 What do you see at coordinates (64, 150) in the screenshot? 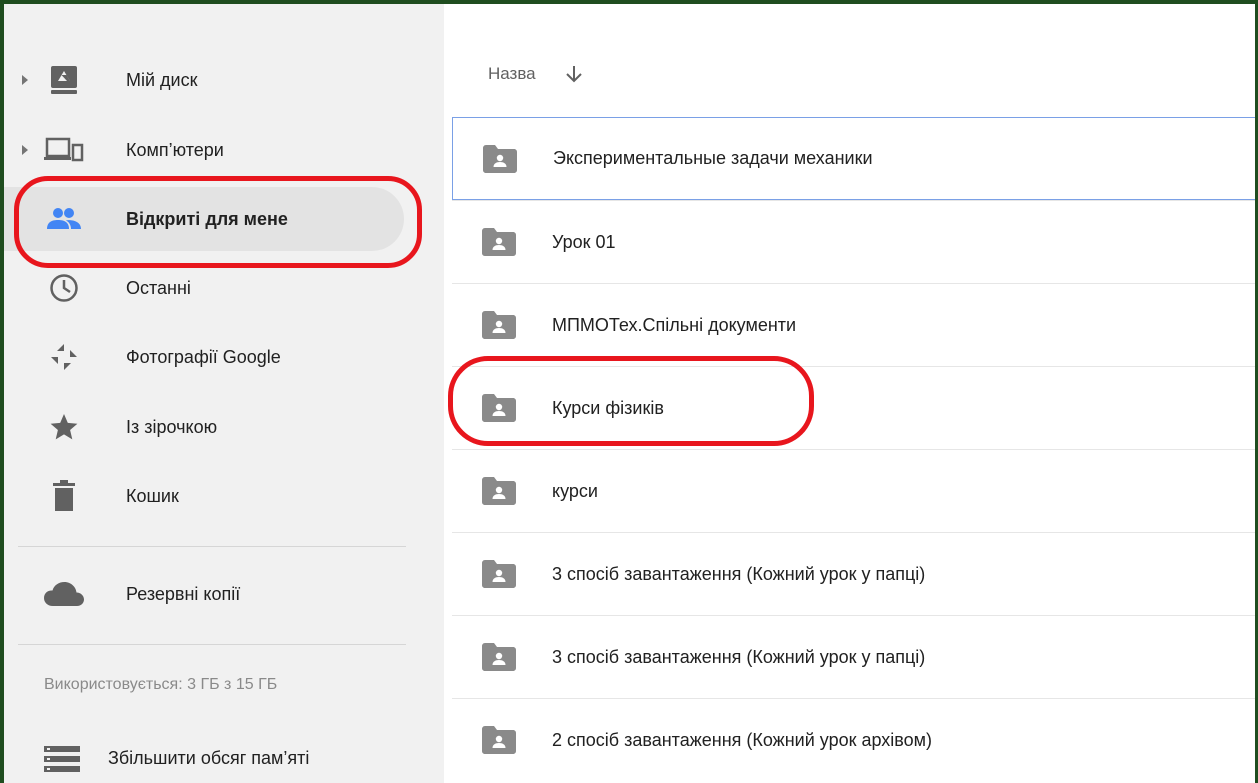
I see `computers-icon` at bounding box center [64, 150].